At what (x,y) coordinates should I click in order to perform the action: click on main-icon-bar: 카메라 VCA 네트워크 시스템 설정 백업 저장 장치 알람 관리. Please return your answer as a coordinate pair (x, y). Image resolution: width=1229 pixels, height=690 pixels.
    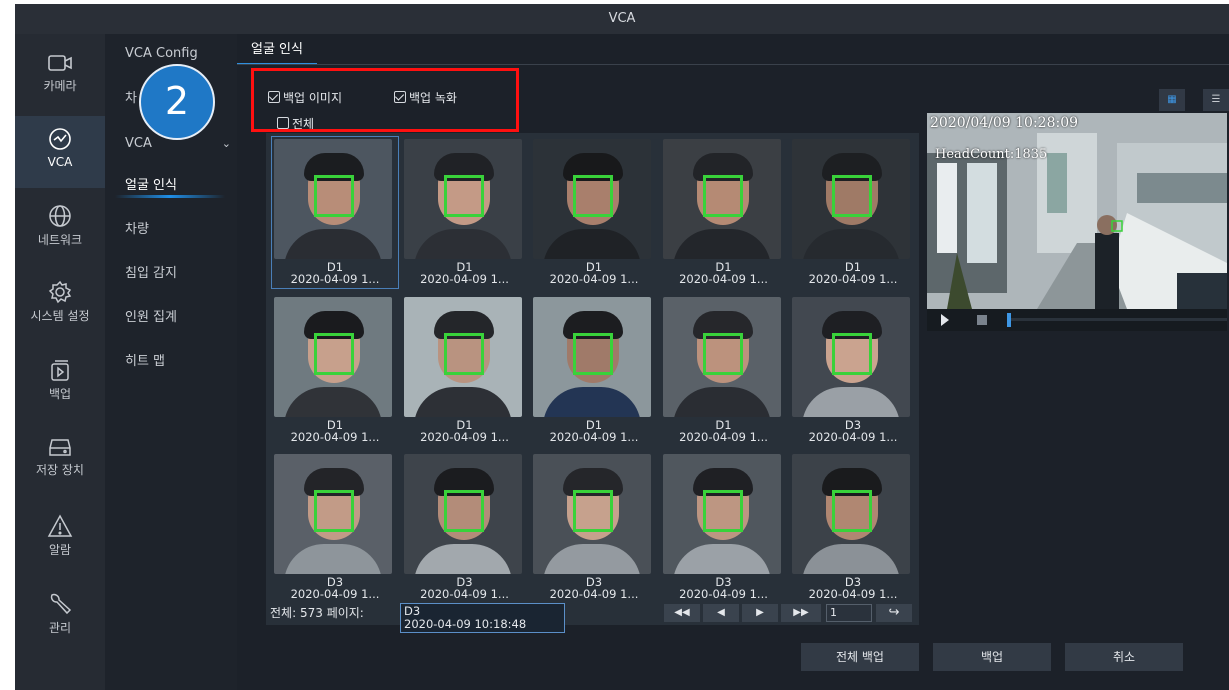
    Looking at the image, I should click on (60, 362).